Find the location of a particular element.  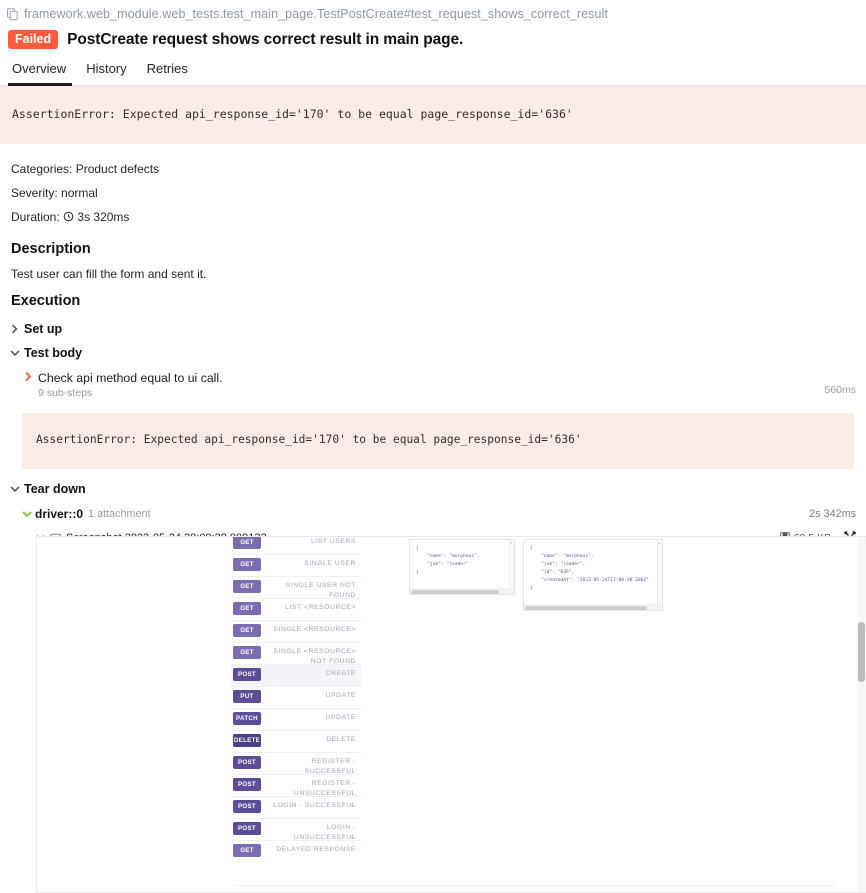

api-endpoint-name: SINGLE <RESOURCE> is located at coordinates (314, 629).